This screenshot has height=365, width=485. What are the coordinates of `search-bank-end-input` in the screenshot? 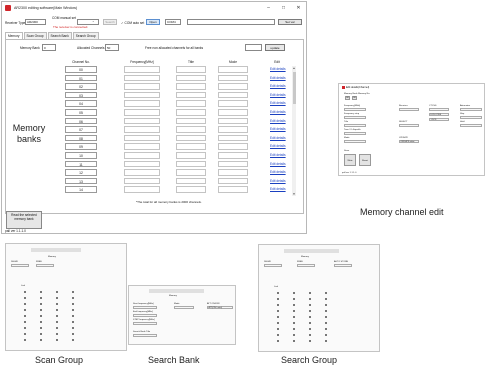 It's located at (145, 316).